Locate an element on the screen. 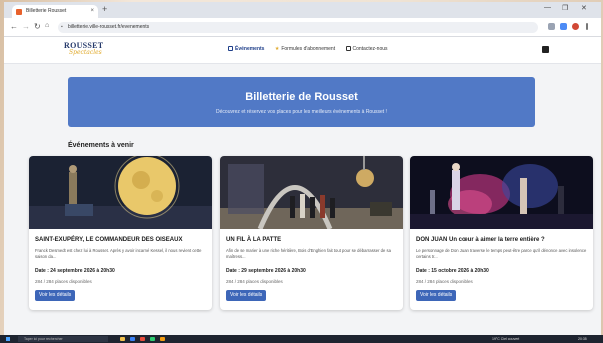 The height and width of the screenshot is (343, 603). tab-bar: Billetterie Rousset × + — ❐ ✕ is located at coordinates (302, 10).